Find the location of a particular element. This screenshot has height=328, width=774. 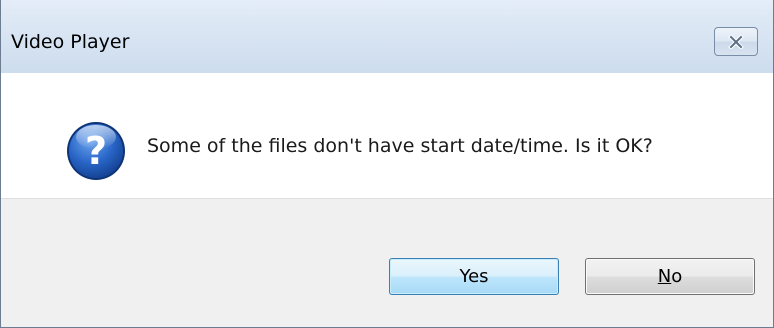

no-button-mnemonic: N is located at coordinates (664, 276).